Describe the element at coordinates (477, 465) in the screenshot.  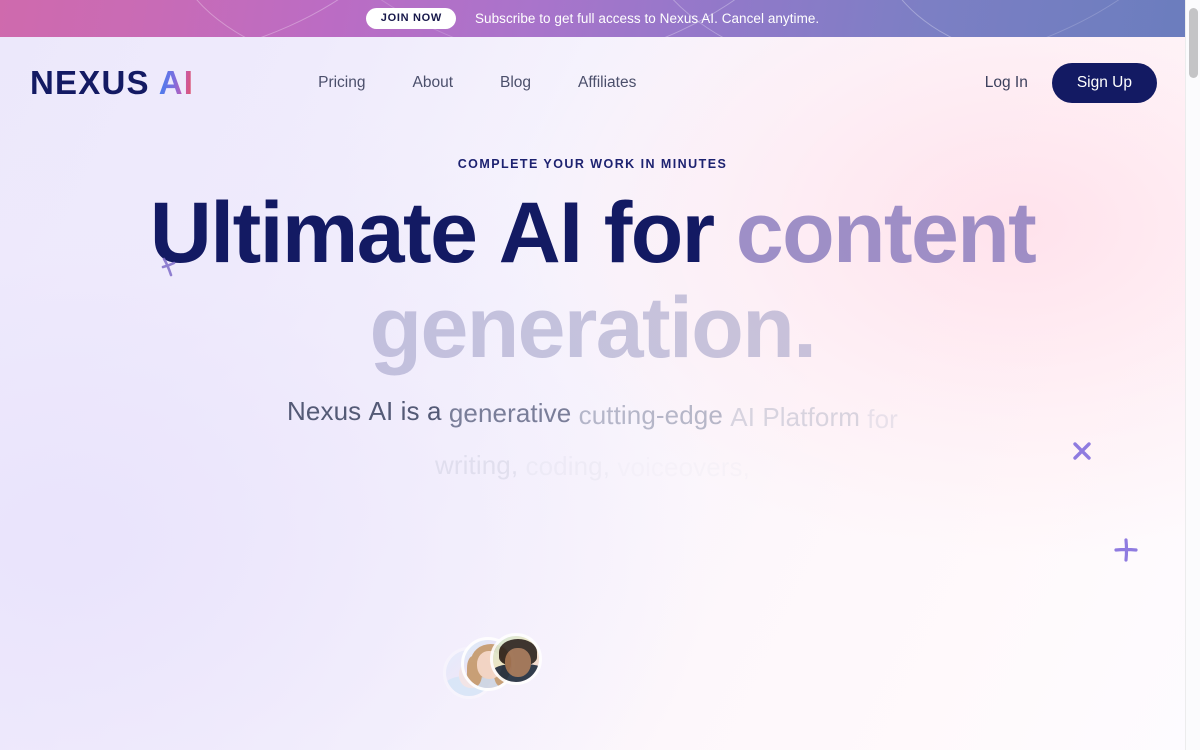
I see `word: writing,` at that location.